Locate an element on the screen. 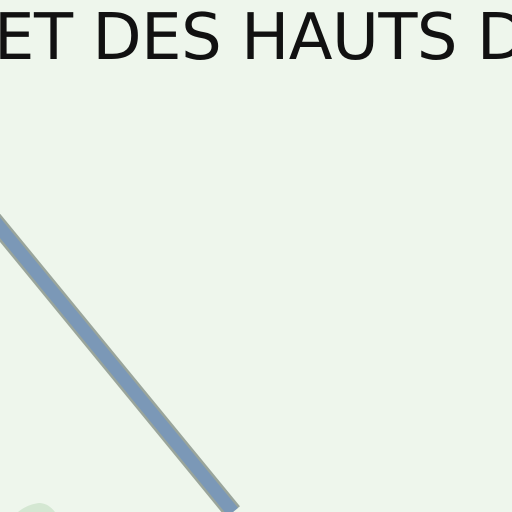 The height and width of the screenshot is (512, 512). region-label: ET DES HAUTS DE is located at coordinates (256, 38).